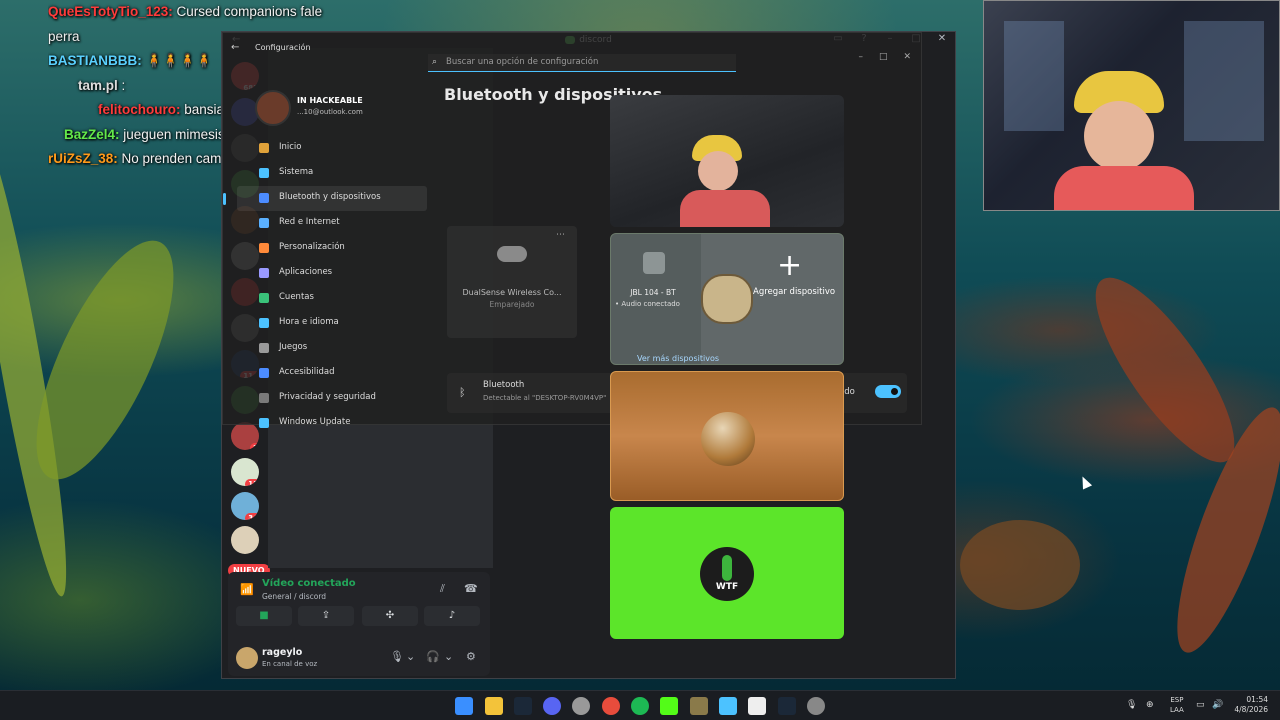  I want to click on device-card-jbl: JBL 104 - BT • Audio conectado, so click(656, 299).